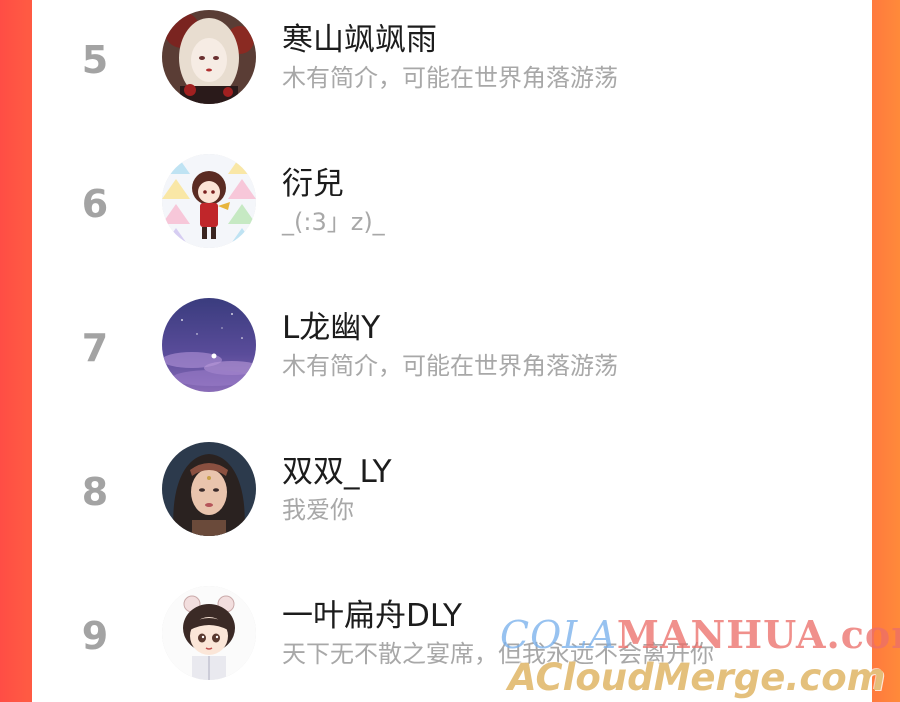 The width and height of the screenshot is (900, 702). I want to click on rank-number: 6, so click(95, 204).